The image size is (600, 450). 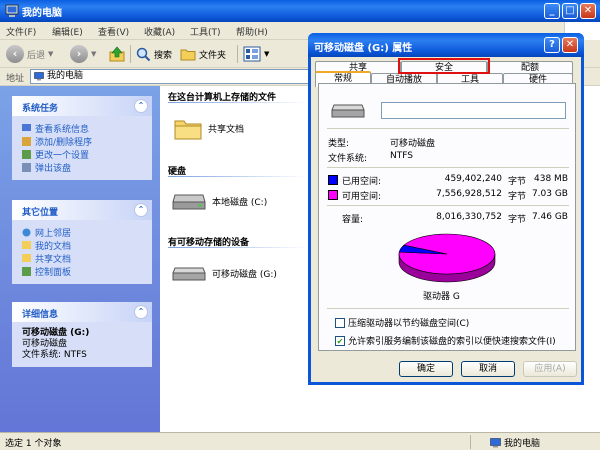 I want to click on task-add-remove-programs: 添加/删除程序, so click(x=84, y=141).